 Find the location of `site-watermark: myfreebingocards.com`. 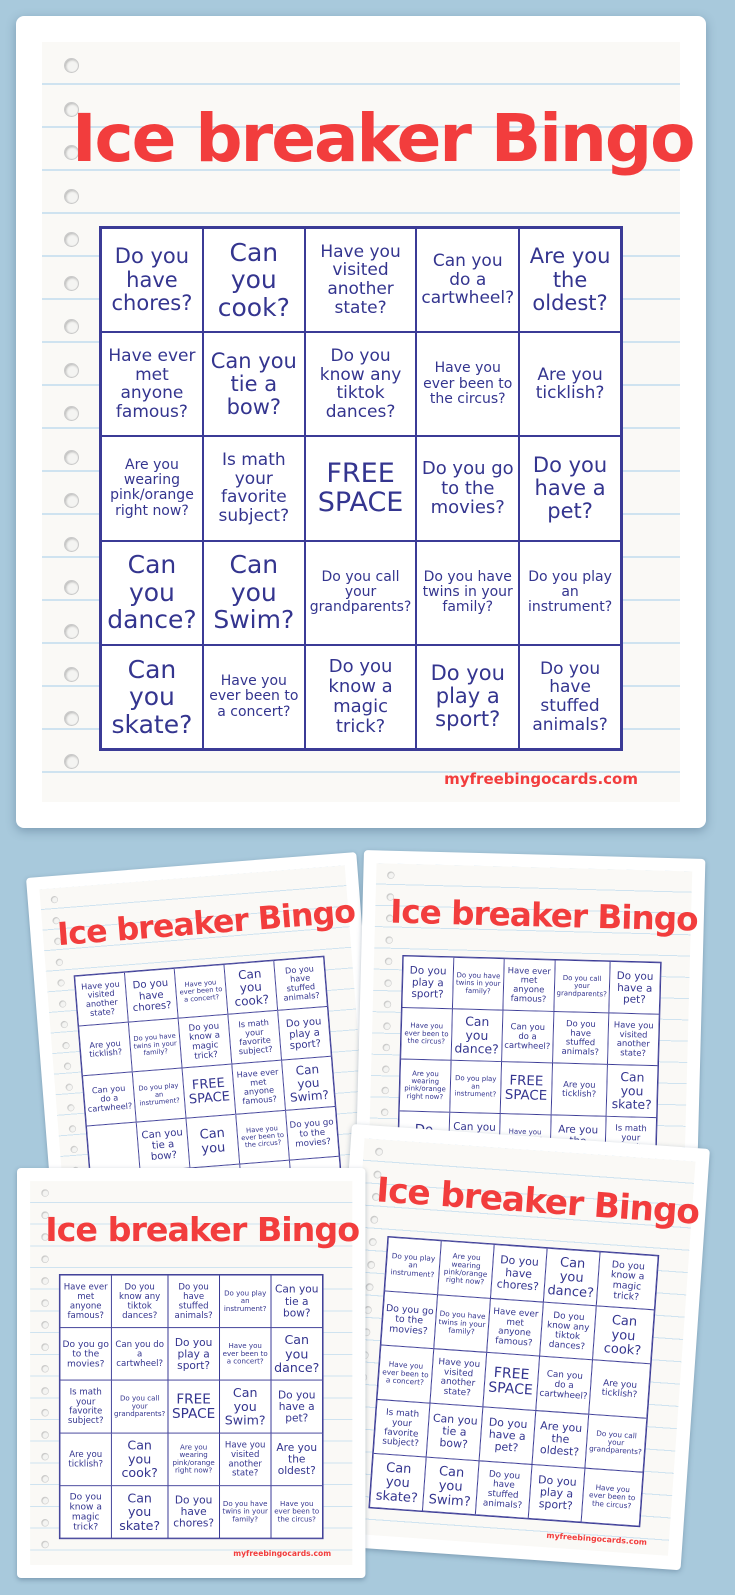

site-watermark: myfreebingocards.com is located at coordinates (282, 1553).